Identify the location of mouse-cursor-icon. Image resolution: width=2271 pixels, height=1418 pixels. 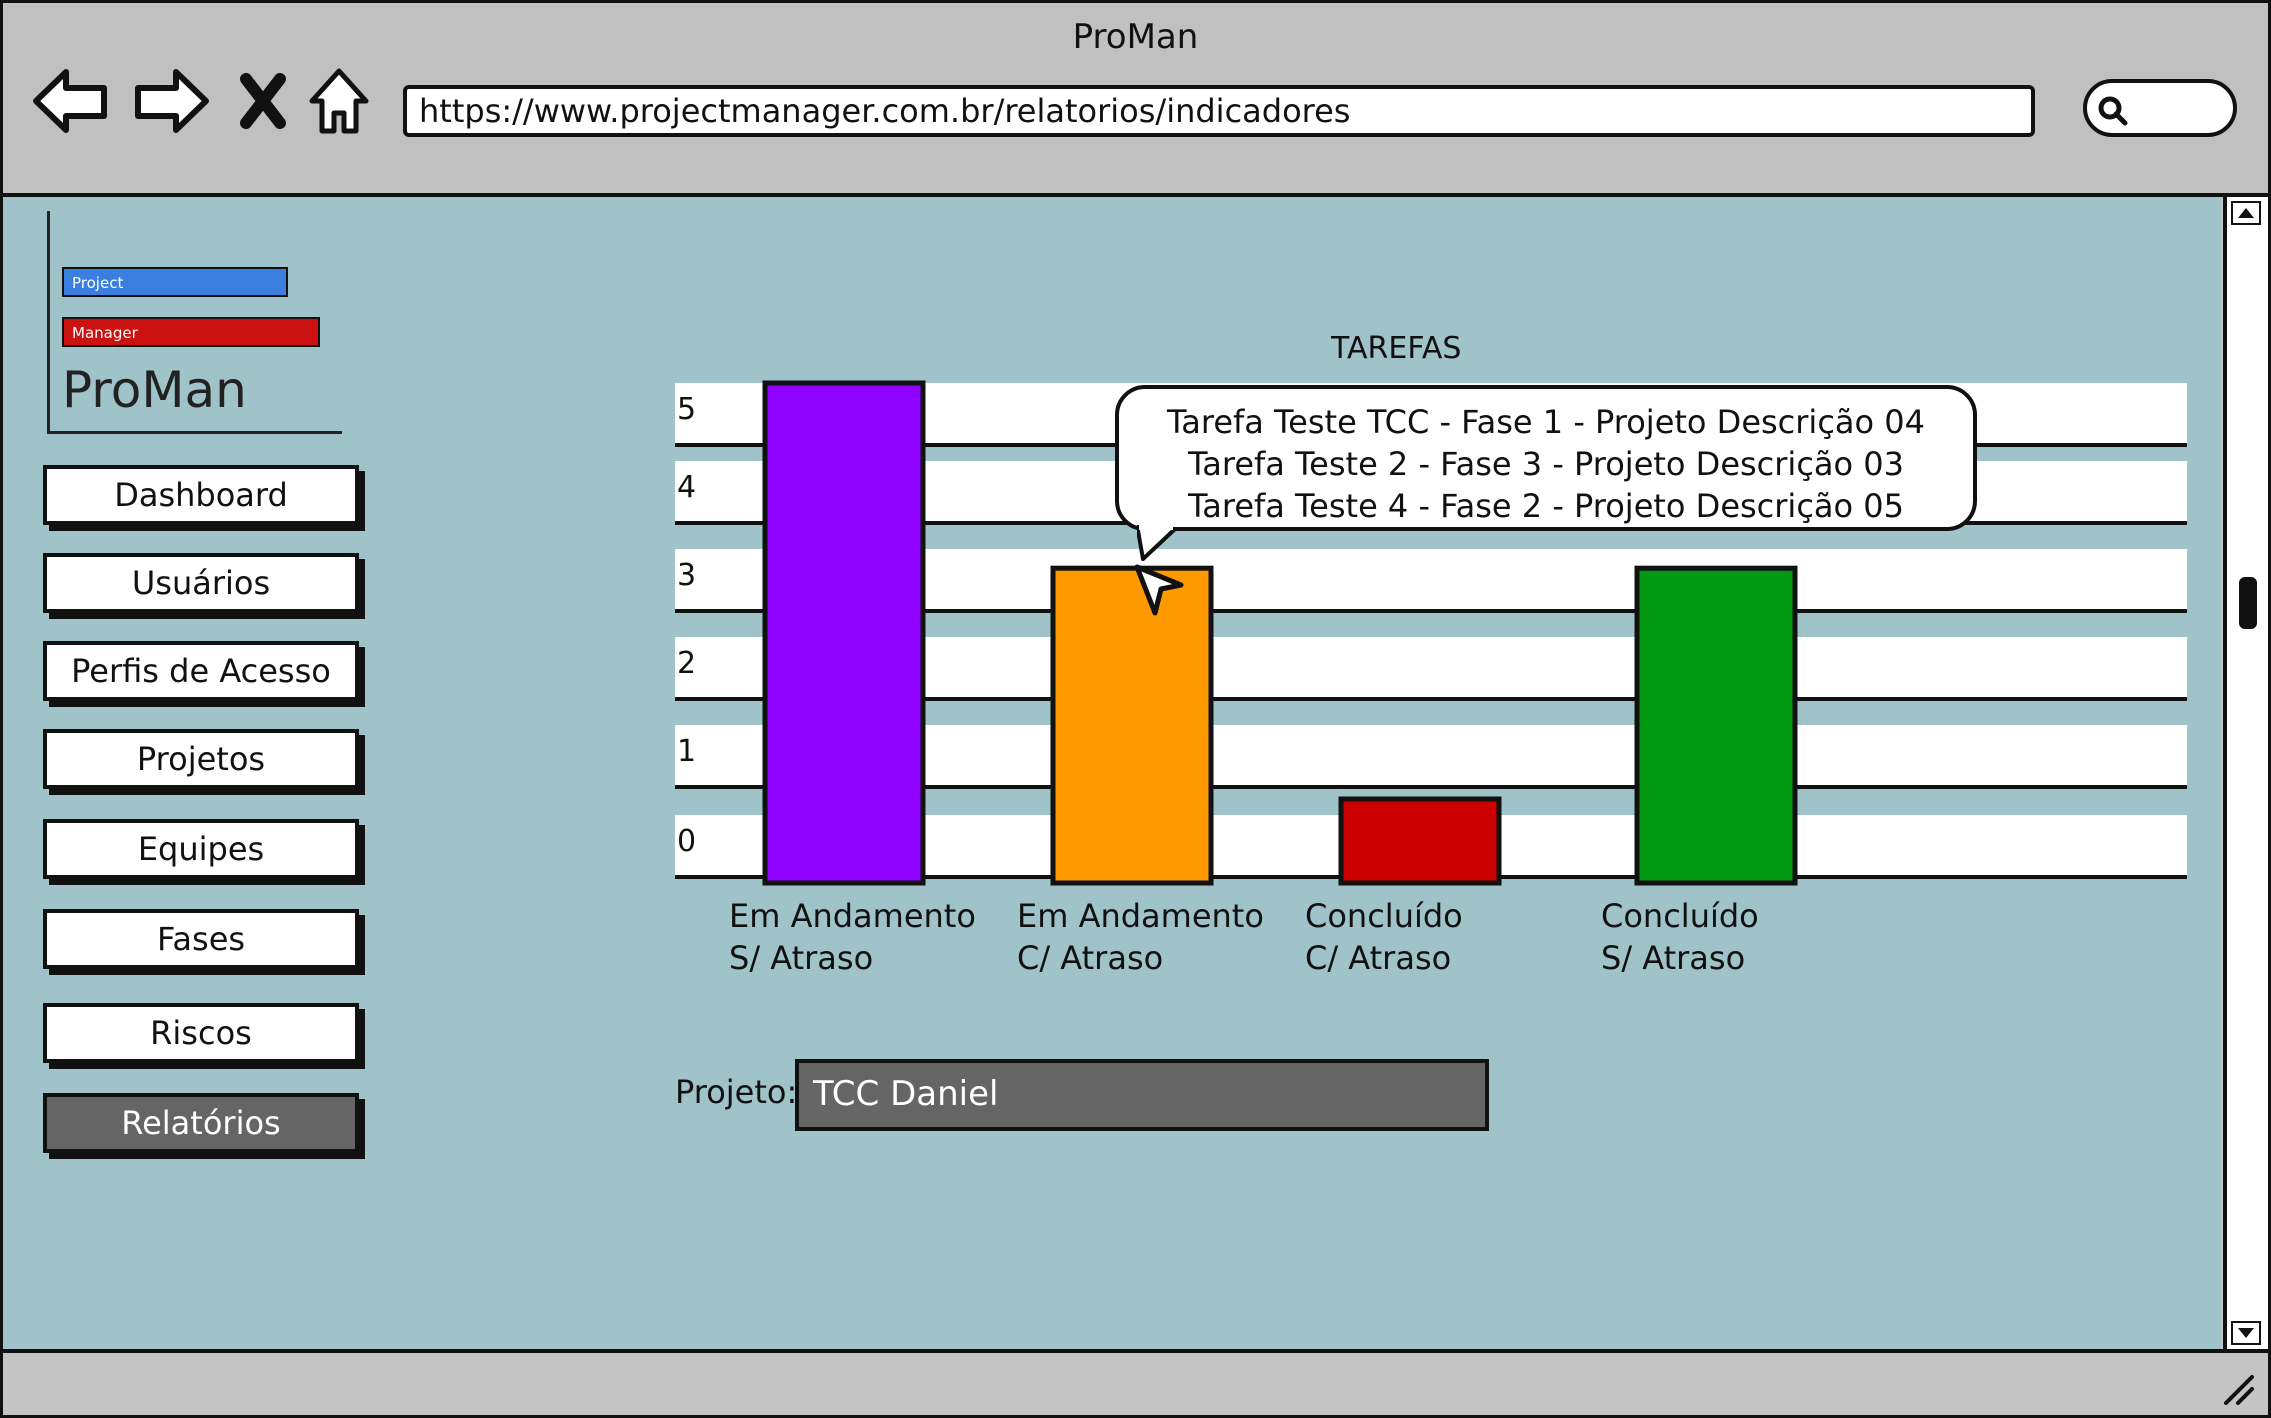
(1159, 590).